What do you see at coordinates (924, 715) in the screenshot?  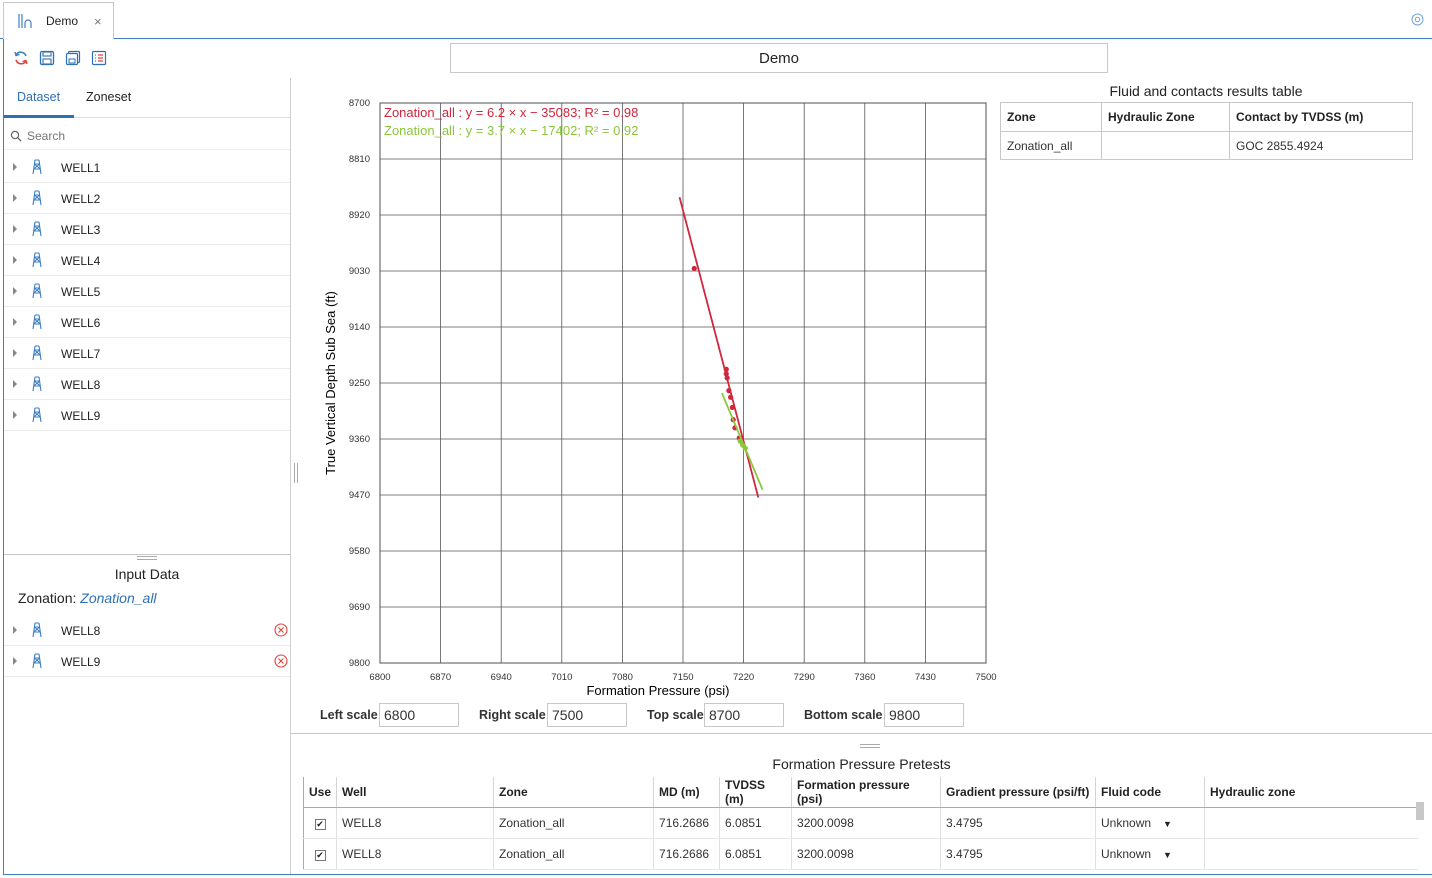 I see `bottom-scale-input` at bounding box center [924, 715].